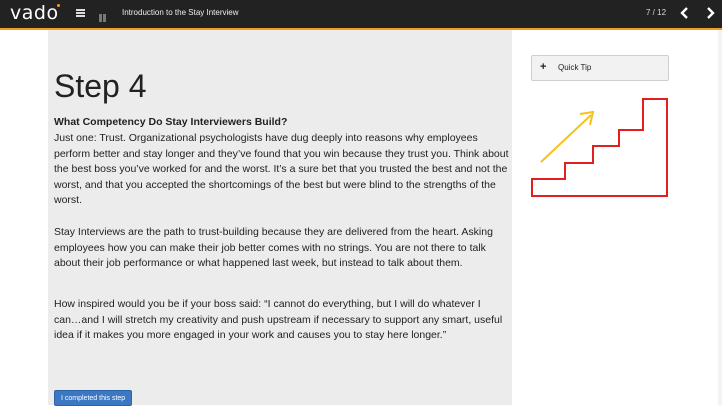 The width and height of the screenshot is (722, 407). What do you see at coordinates (720, 217) in the screenshot?
I see `scrollbar-track` at bounding box center [720, 217].